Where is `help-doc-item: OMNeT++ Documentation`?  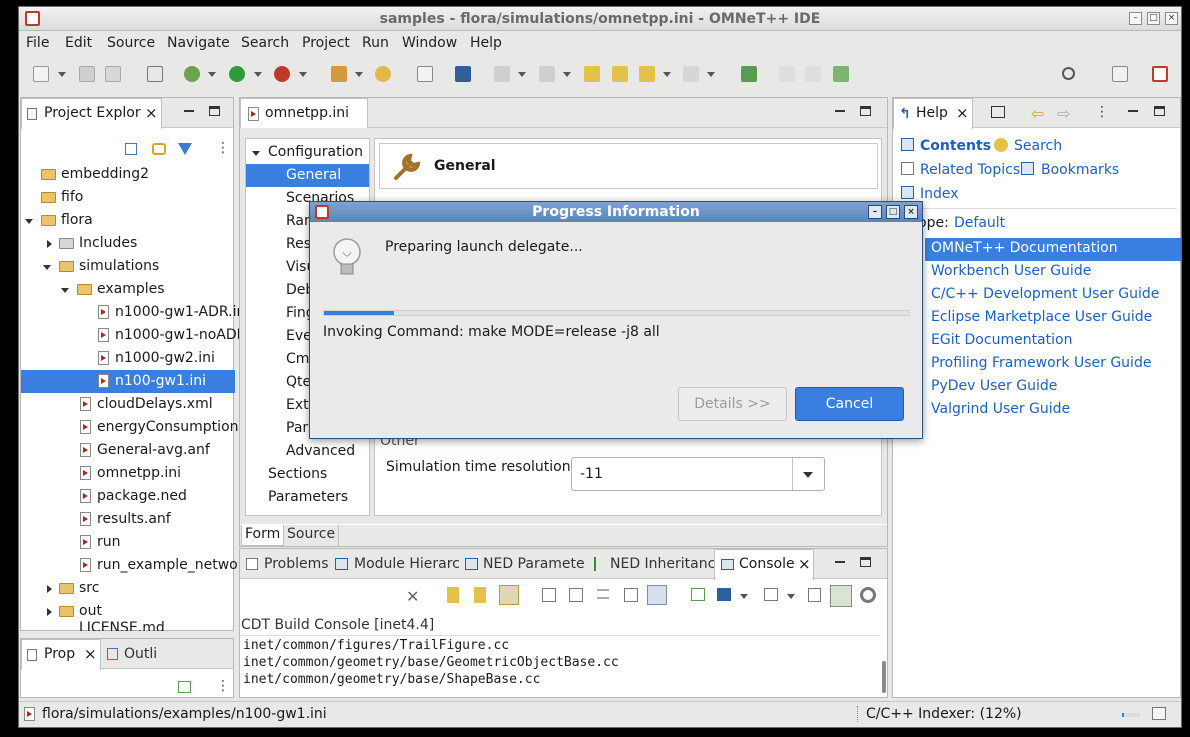 help-doc-item: OMNeT++ Documentation is located at coordinates (1053, 249).